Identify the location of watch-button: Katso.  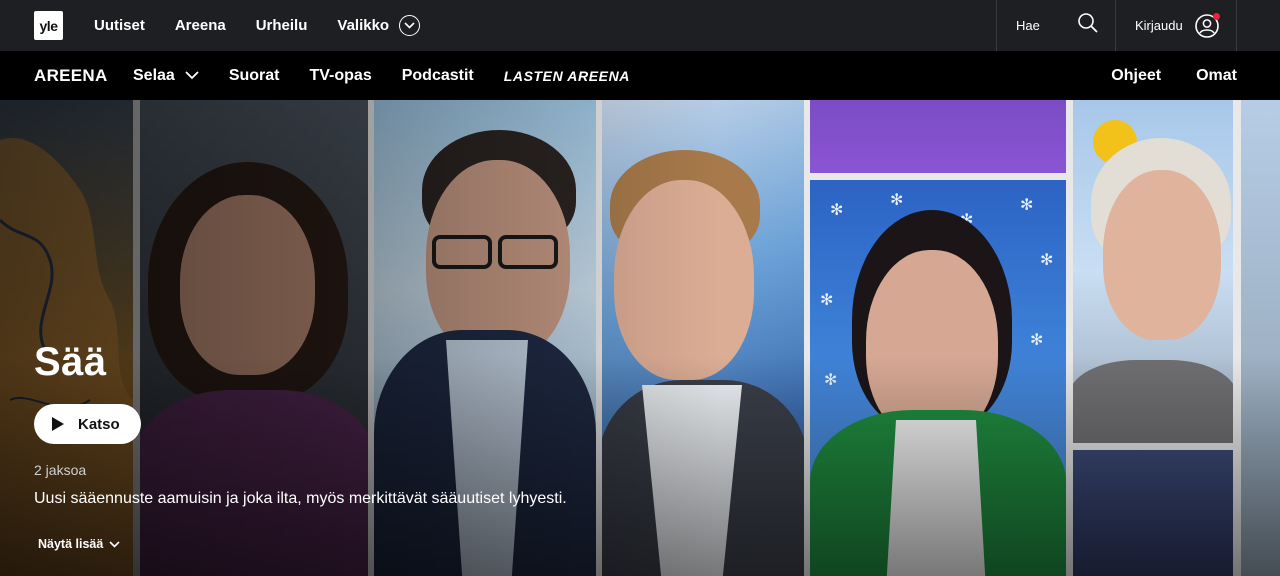
(87, 424).